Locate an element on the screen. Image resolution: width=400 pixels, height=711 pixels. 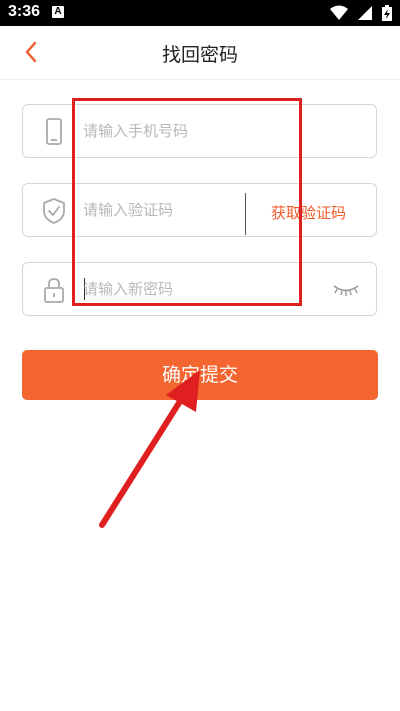
battery-charging-icon is located at coordinates (387, 13).